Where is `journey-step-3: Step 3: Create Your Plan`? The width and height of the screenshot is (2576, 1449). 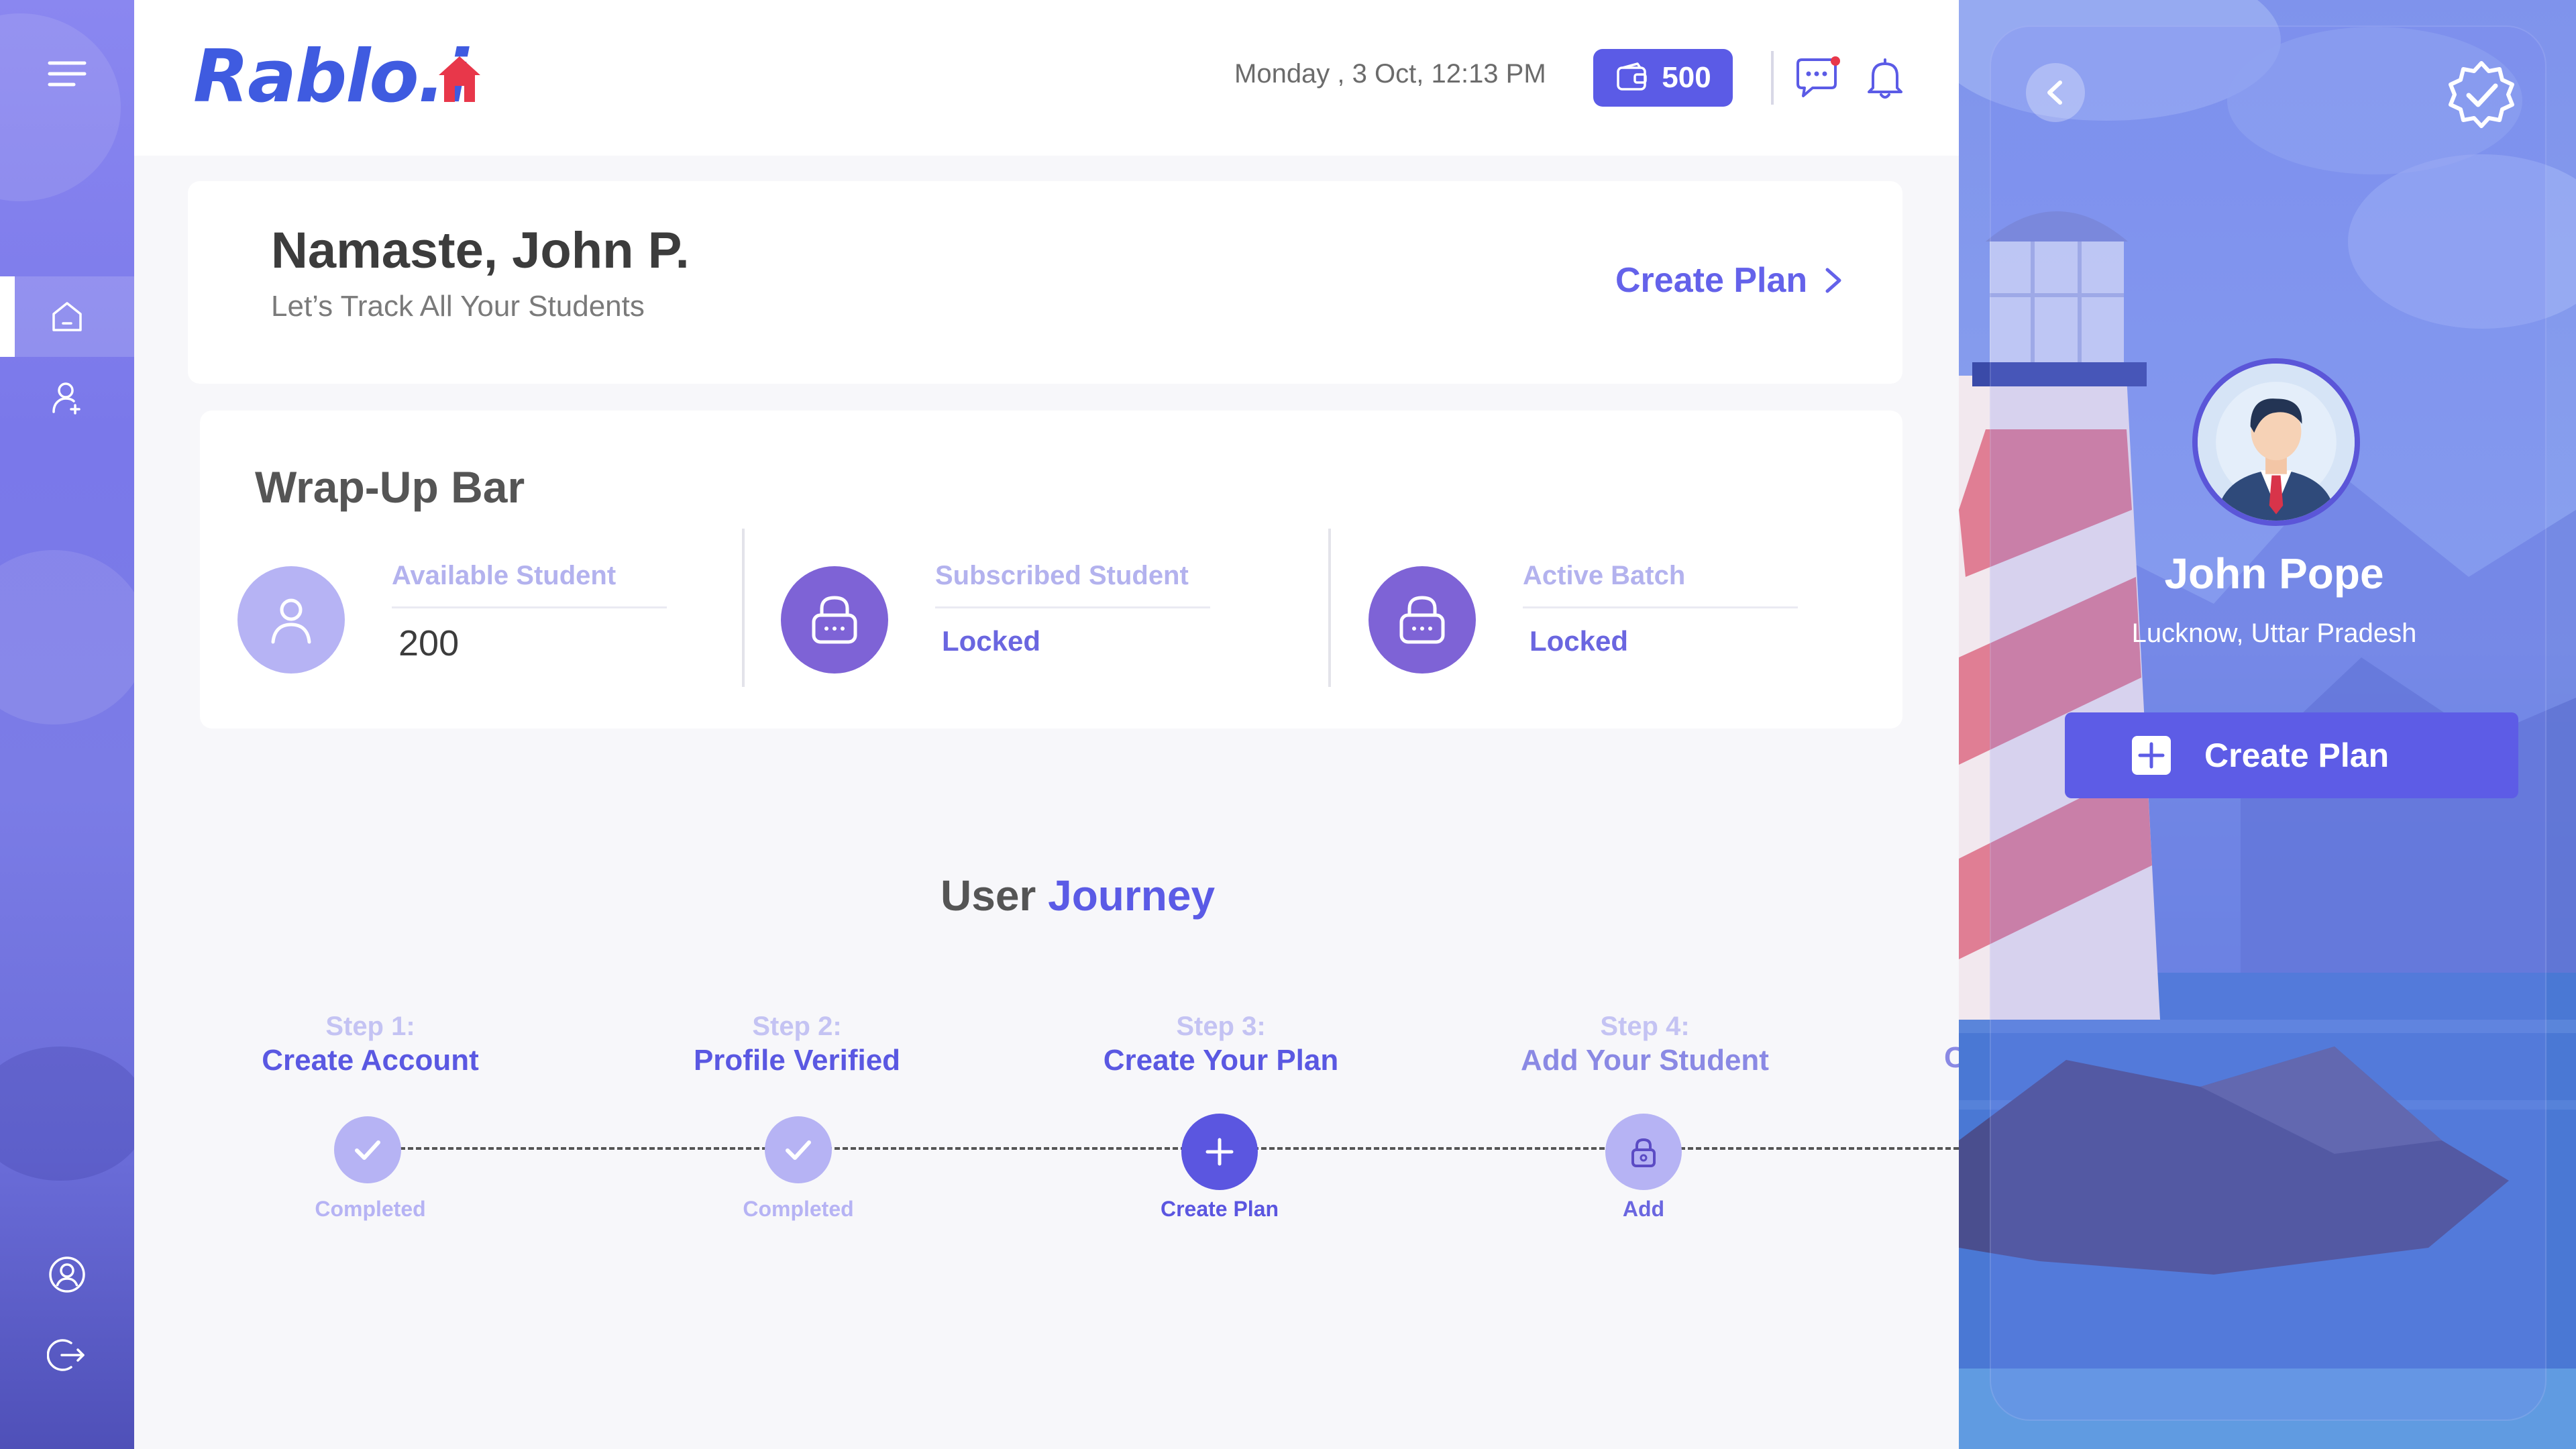 journey-step-3: Step 3: Create Your Plan is located at coordinates (1221, 1044).